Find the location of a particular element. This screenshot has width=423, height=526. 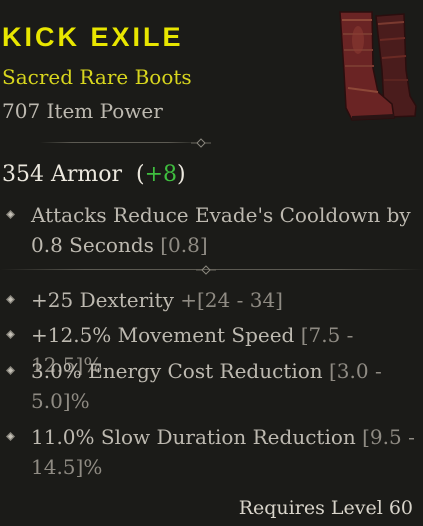

item-power: 707 Item Power is located at coordinates (82, 111).